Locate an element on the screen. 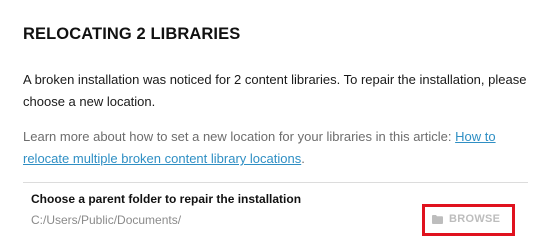 This screenshot has height=248, width=549. dialog-title: RELOCATING 2 LIBRARIES is located at coordinates (132, 34).